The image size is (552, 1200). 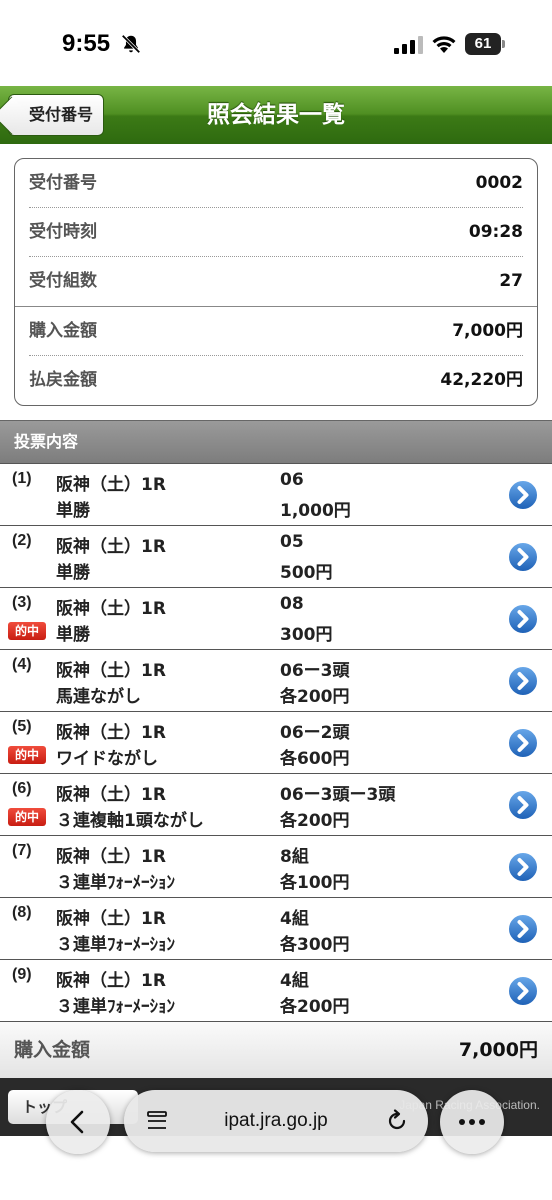 I want to click on url-text: ipat.jra.go.jp, so click(x=276, y=1120).